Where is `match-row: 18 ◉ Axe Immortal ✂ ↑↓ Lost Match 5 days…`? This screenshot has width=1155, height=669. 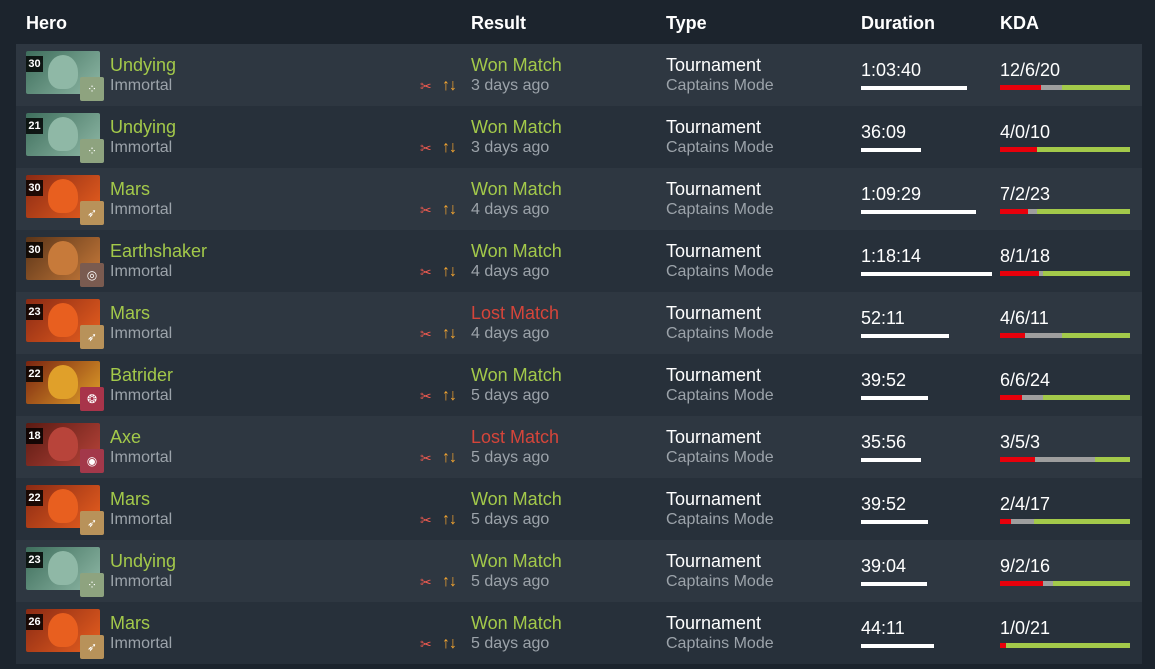 match-row: 18 ◉ Axe Immortal ✂ ↑↓ Lost Match 5 days… is located at coordinates (579, 447).